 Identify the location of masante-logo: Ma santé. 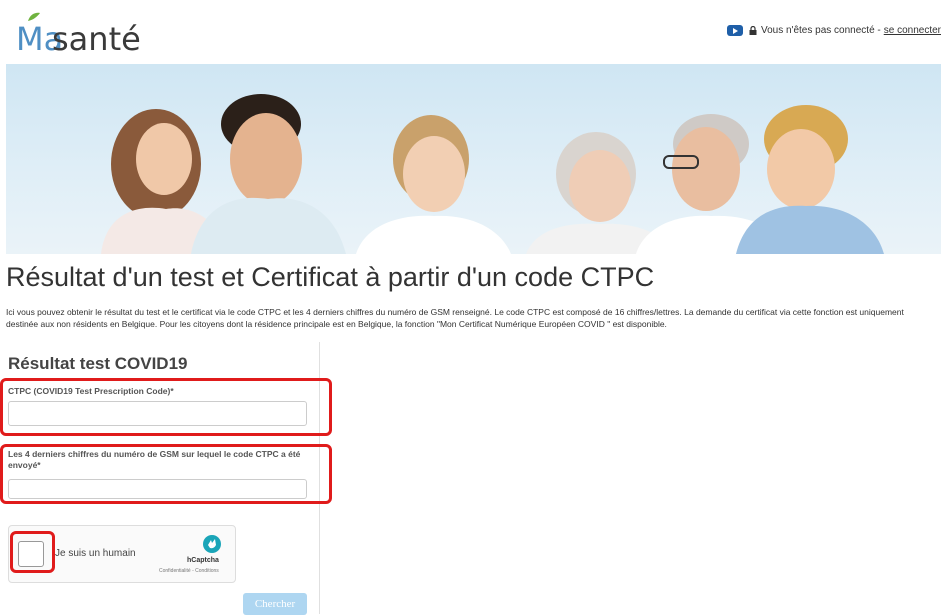
(86, 35).